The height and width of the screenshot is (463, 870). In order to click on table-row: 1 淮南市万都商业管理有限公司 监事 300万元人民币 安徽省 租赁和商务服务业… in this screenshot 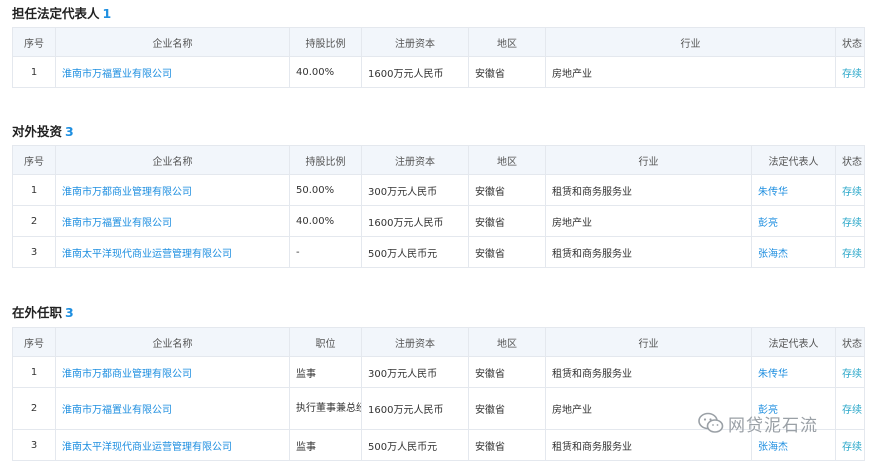, I will do `click(438, 372)`.